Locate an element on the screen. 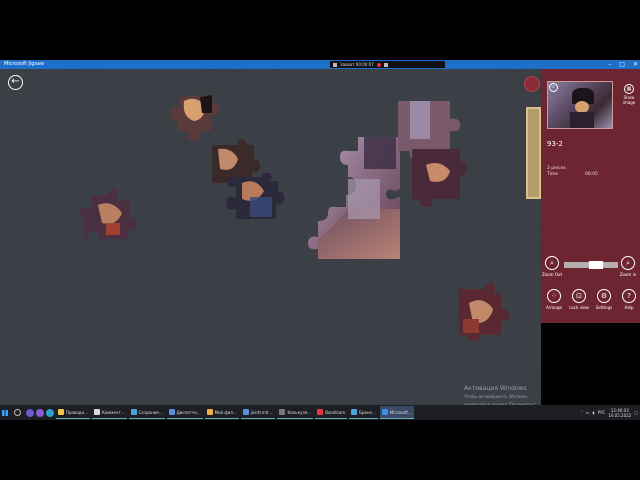 The height and width of the screenshot is (480, 640). arrange-label: Arrange is located at coordinates (554, 307).